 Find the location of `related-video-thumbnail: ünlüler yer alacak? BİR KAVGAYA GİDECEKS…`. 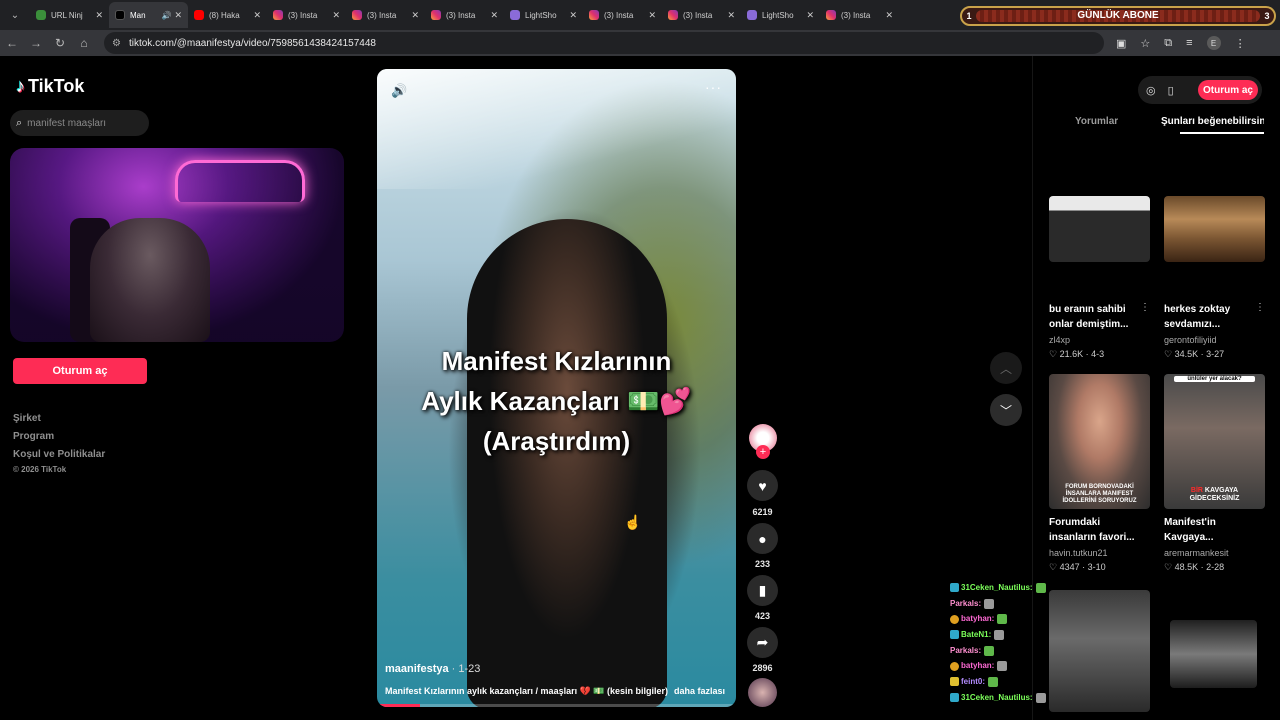

related-video-thumbnail: ünlüler yer alacak? BİR KAVGAYA GİDECEKS… is located at coordinates (1214, 441).